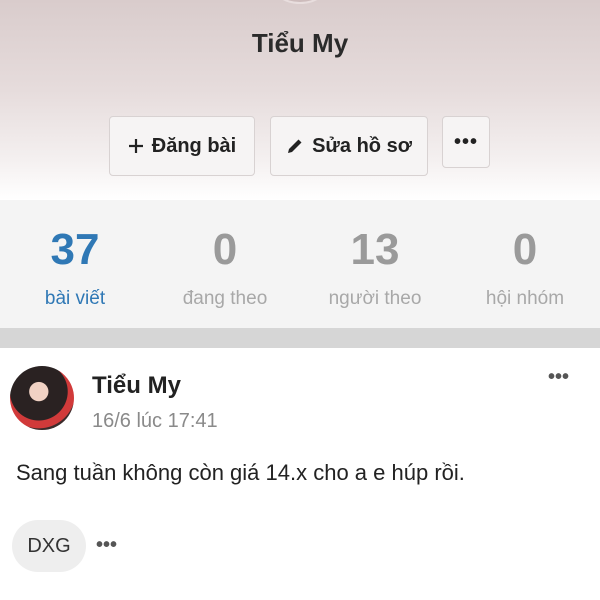 Image resolution: width=600 pixels, height=600 pixels. Describe the element at coordinates (49, 546) in the screenshot. I see `stock-tag-chip: DXG` at that location.